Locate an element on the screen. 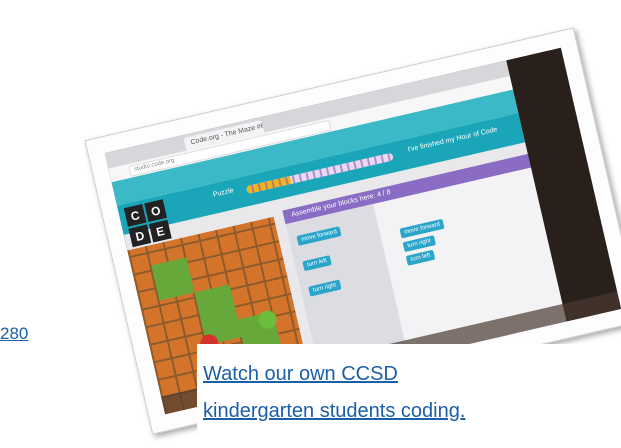 The height and width of the screenshot is (448, 621). logo-letter: D is located at coordinates (140, 236).